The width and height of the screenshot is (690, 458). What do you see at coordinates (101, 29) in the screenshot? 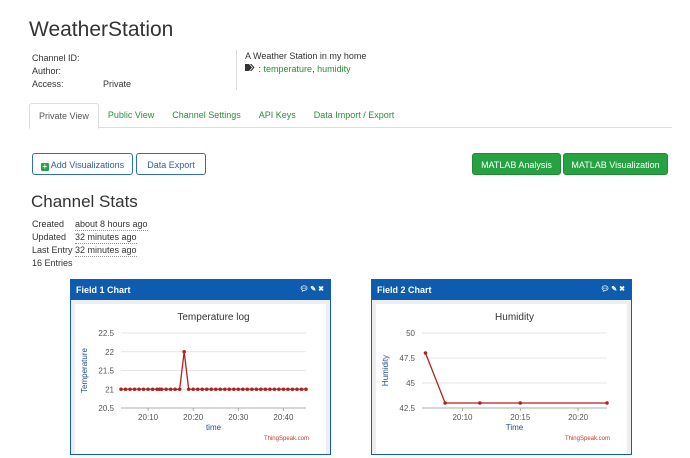
I see `channel-title: WeatherStation` at bounding box center [101, 29].